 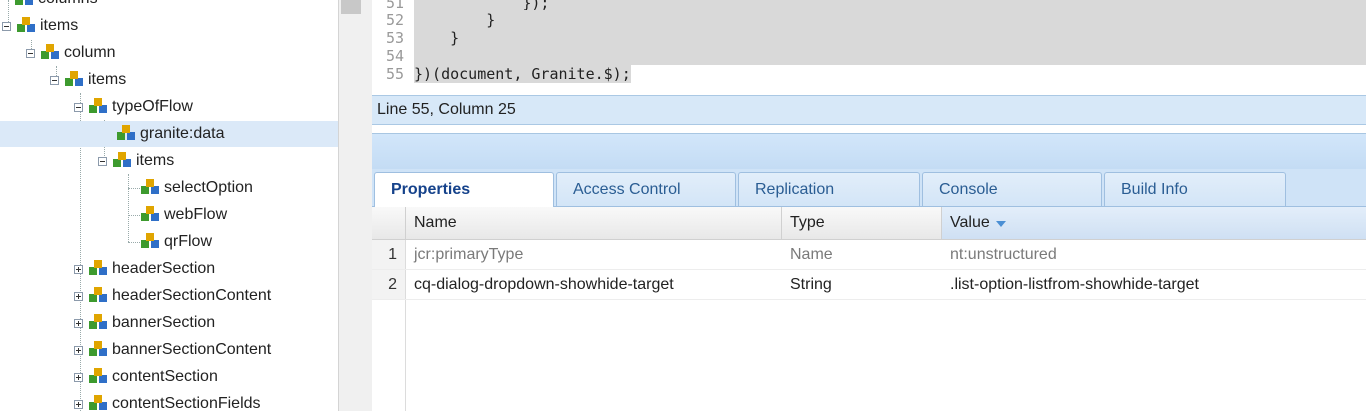 What do you see at coordinates (186, 403) in the screenshot?
I see `tree-node-label: contentSectionFields` at bounding box center [186, 403].